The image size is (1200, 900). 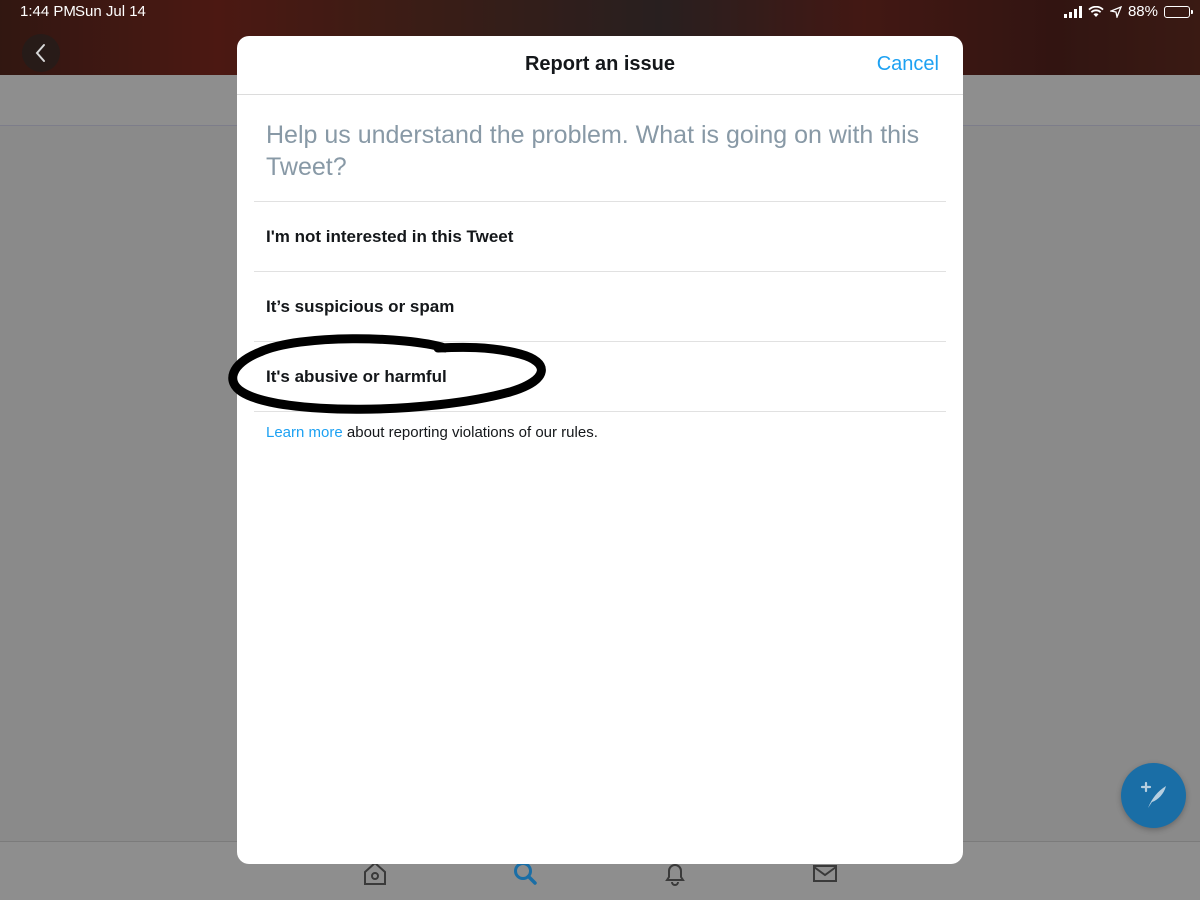 What do you see at coordinates (470, 432) in the screenshot?
I see `learn-more-text: about reporting violations of our rules.` at bounding box center [470, 432].